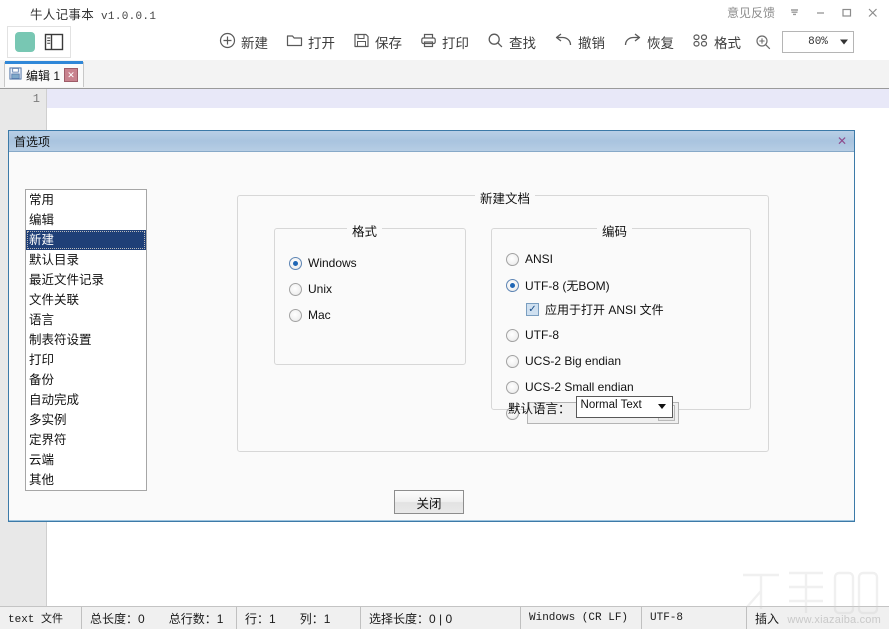  I want to click on new-document-group-label: 新建文档, so click(505, 197).